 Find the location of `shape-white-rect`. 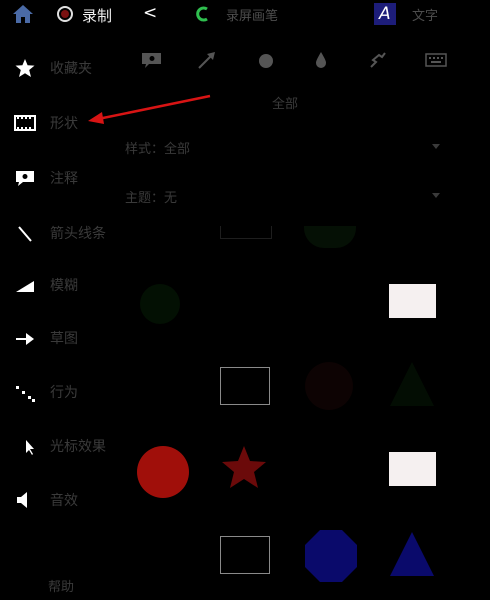

shape-white-rect is located at coordinates (412, 301).